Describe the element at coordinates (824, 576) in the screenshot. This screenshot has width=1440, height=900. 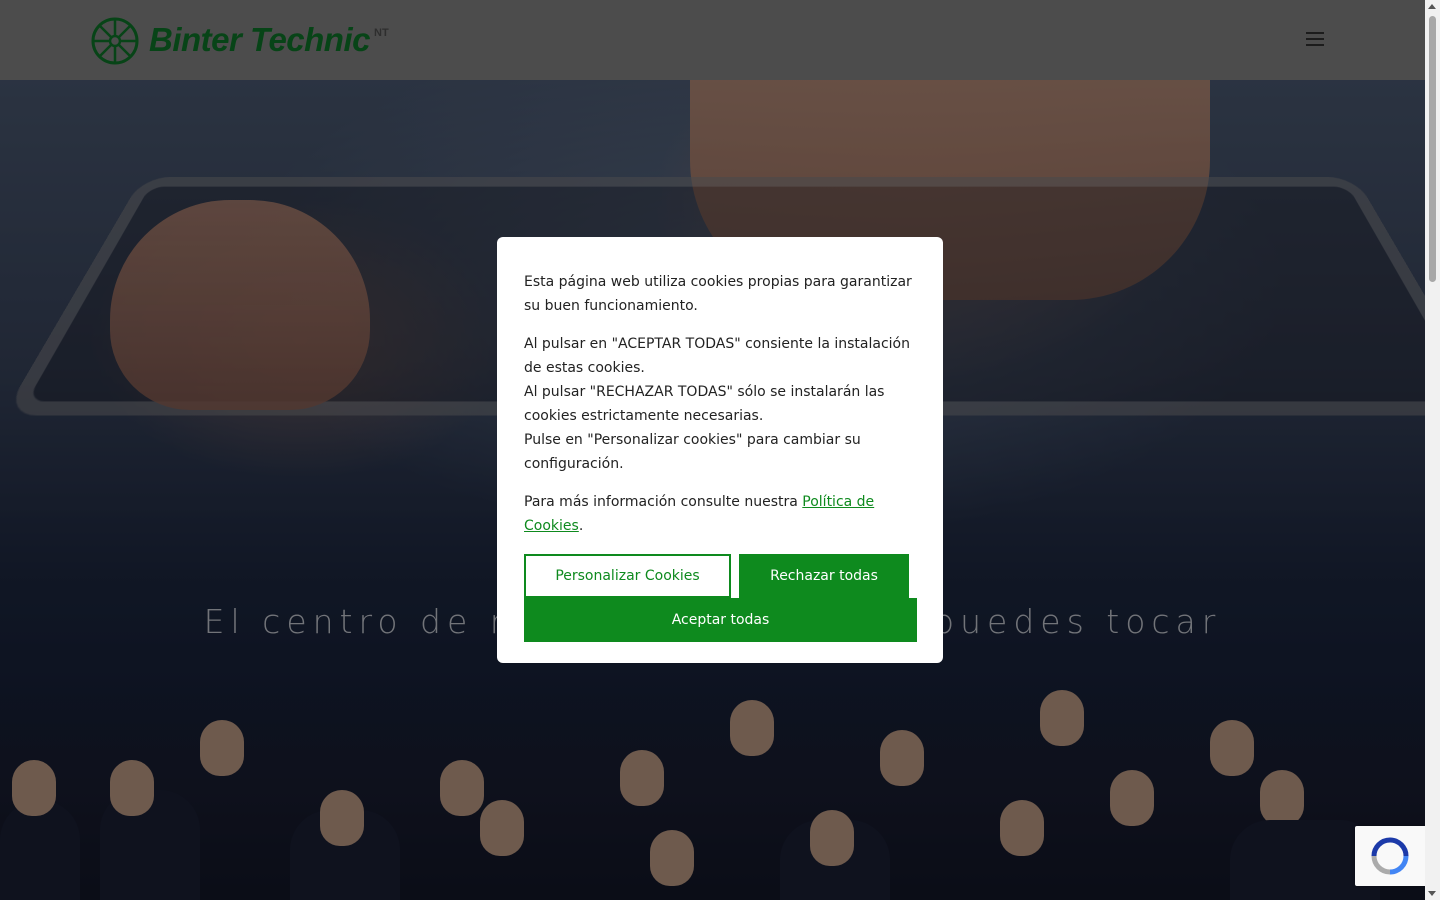
I see `reject-all-button: Rechazar todas` at that location.